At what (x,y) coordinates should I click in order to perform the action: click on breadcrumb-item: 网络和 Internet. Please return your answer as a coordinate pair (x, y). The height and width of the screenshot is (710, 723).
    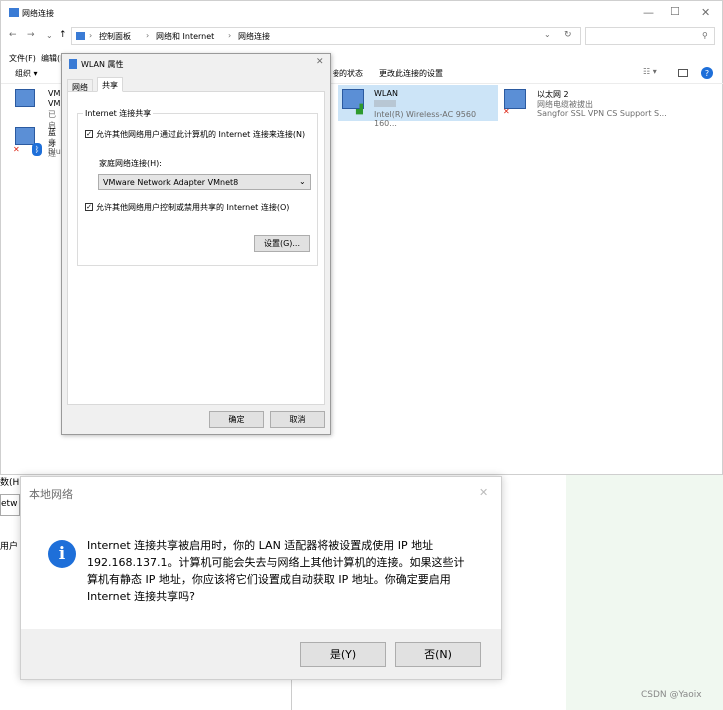
    Looking at the image, I should click on (185, 36).